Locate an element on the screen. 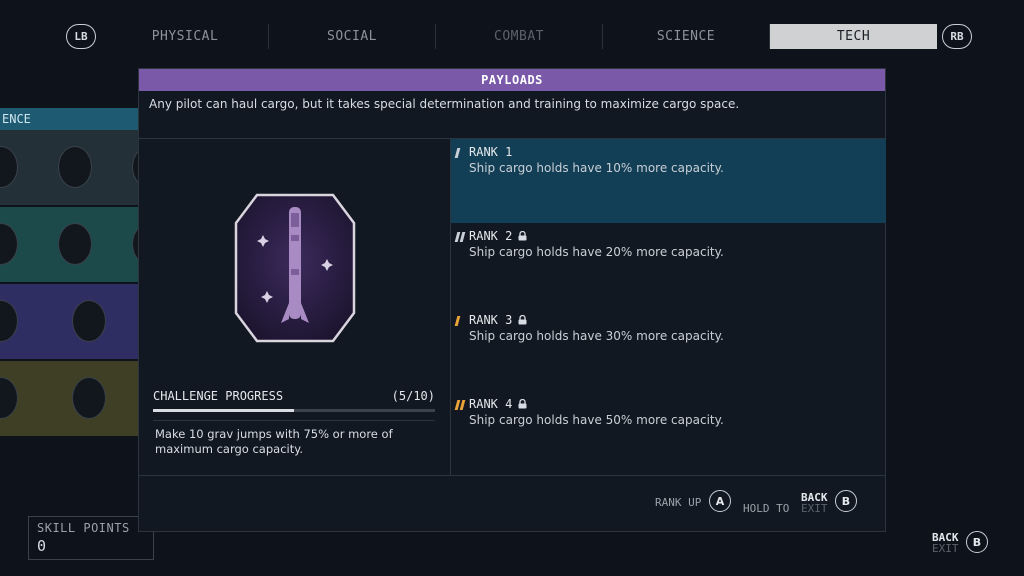 This screenshot has height=576, width=1024. tab-tech: TECH is located at coordinates (853, 36).